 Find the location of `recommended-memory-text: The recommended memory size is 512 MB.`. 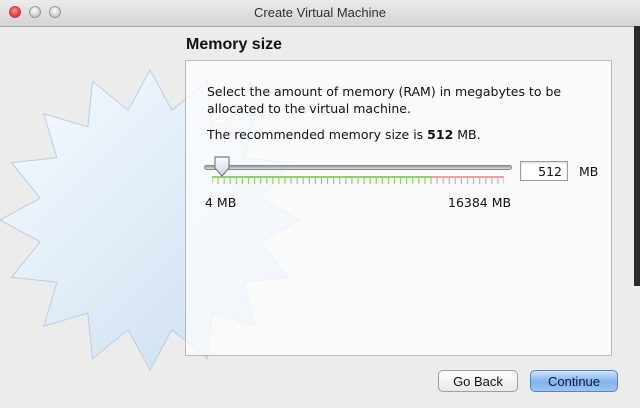

recommended-memory-text: The recommended memory size is 512 MB. is located at coordinates (344, 134).